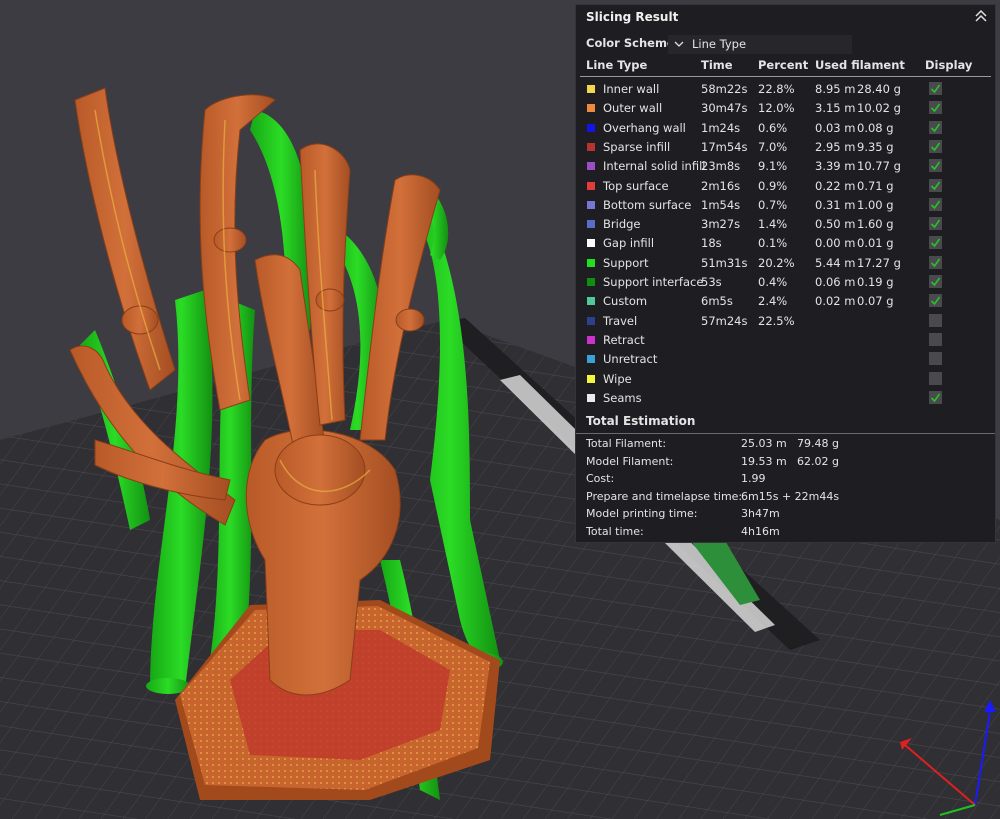 The height and width of the screenshot is (819, 1000). What do you see at coordinates (785, 340) in the screenshot?
I see `table-row: Retract` at bounding box center [785, 340].